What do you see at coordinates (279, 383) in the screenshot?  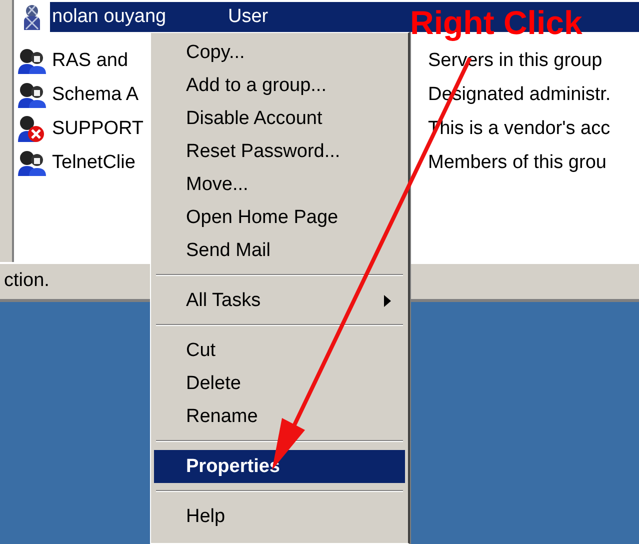 I see `menu-item: Delete` at bounding box center [279, 383].